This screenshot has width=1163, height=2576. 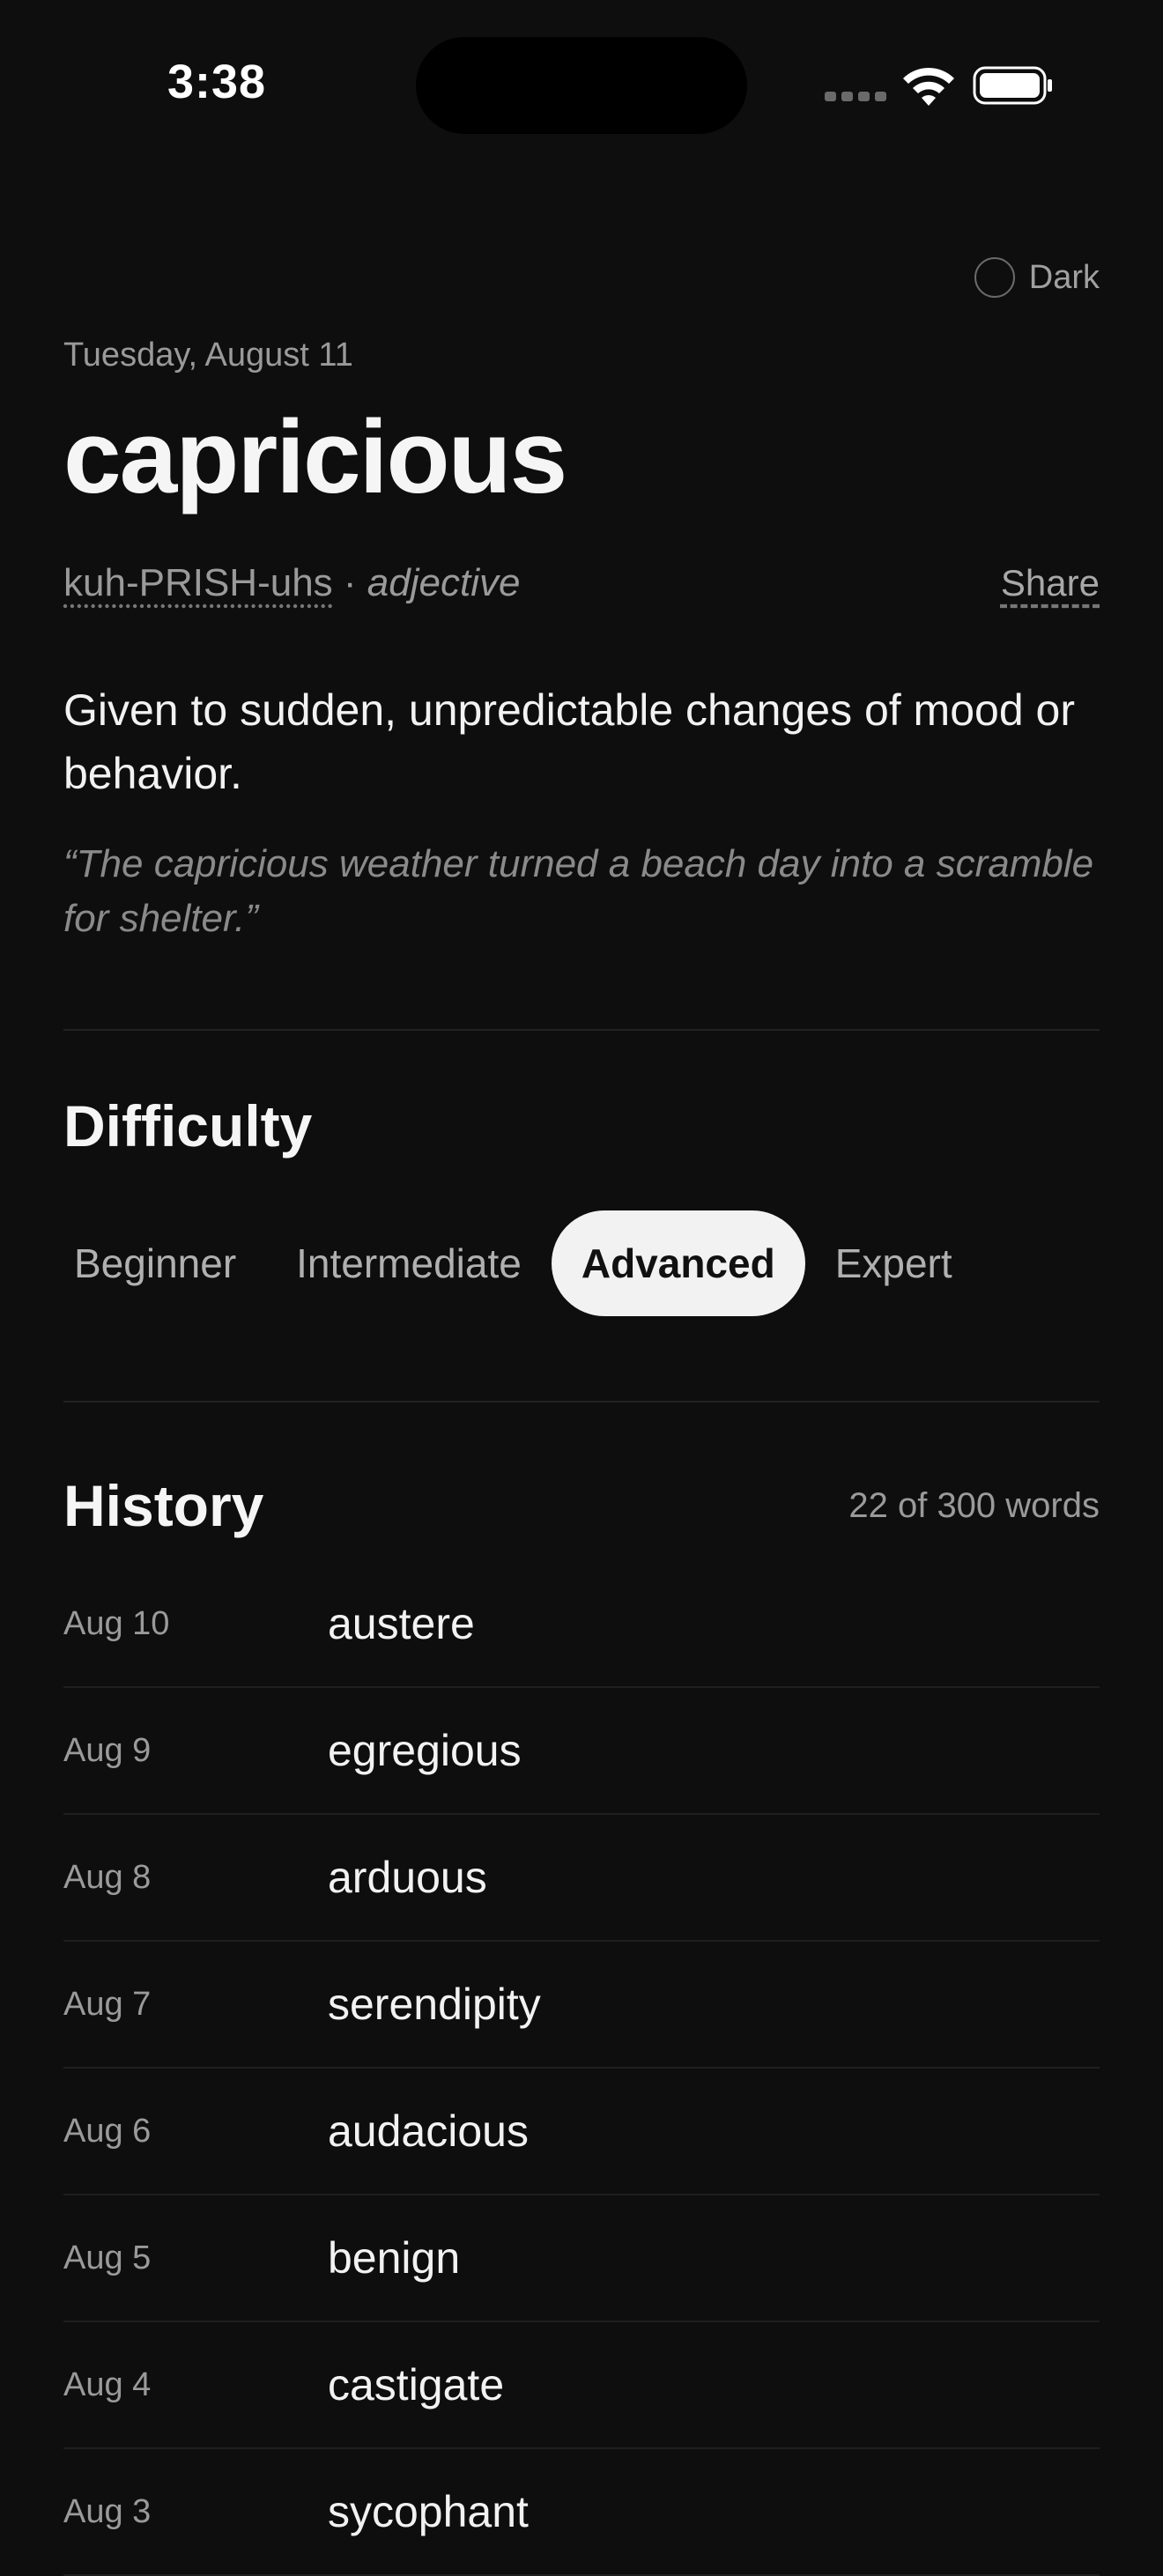 What do you see at coordinates (107, 1877) in the screenshot?
I see `history-date: Aug 8` at bounding box center [107, 1877].